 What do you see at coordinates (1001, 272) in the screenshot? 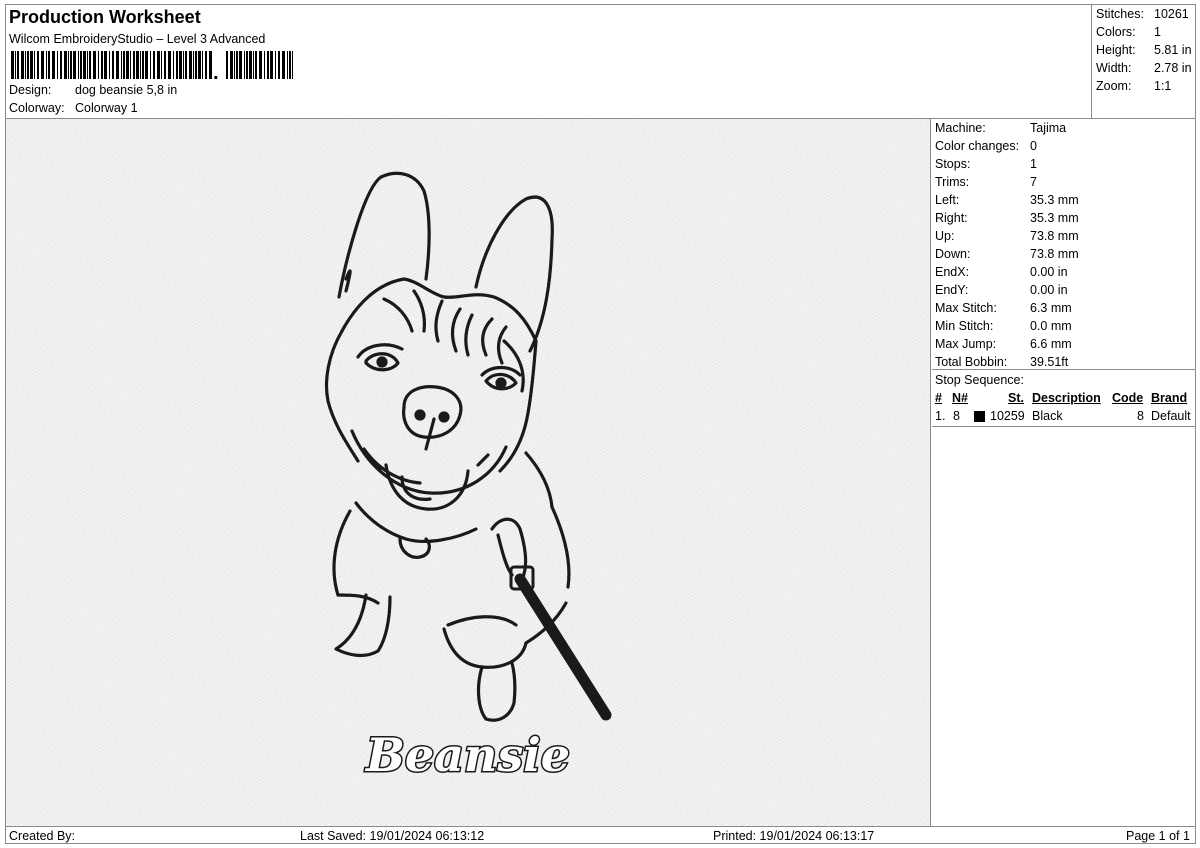
I see `detail-row: EndX: 0.00 in` at bounding box center [1001, 272].